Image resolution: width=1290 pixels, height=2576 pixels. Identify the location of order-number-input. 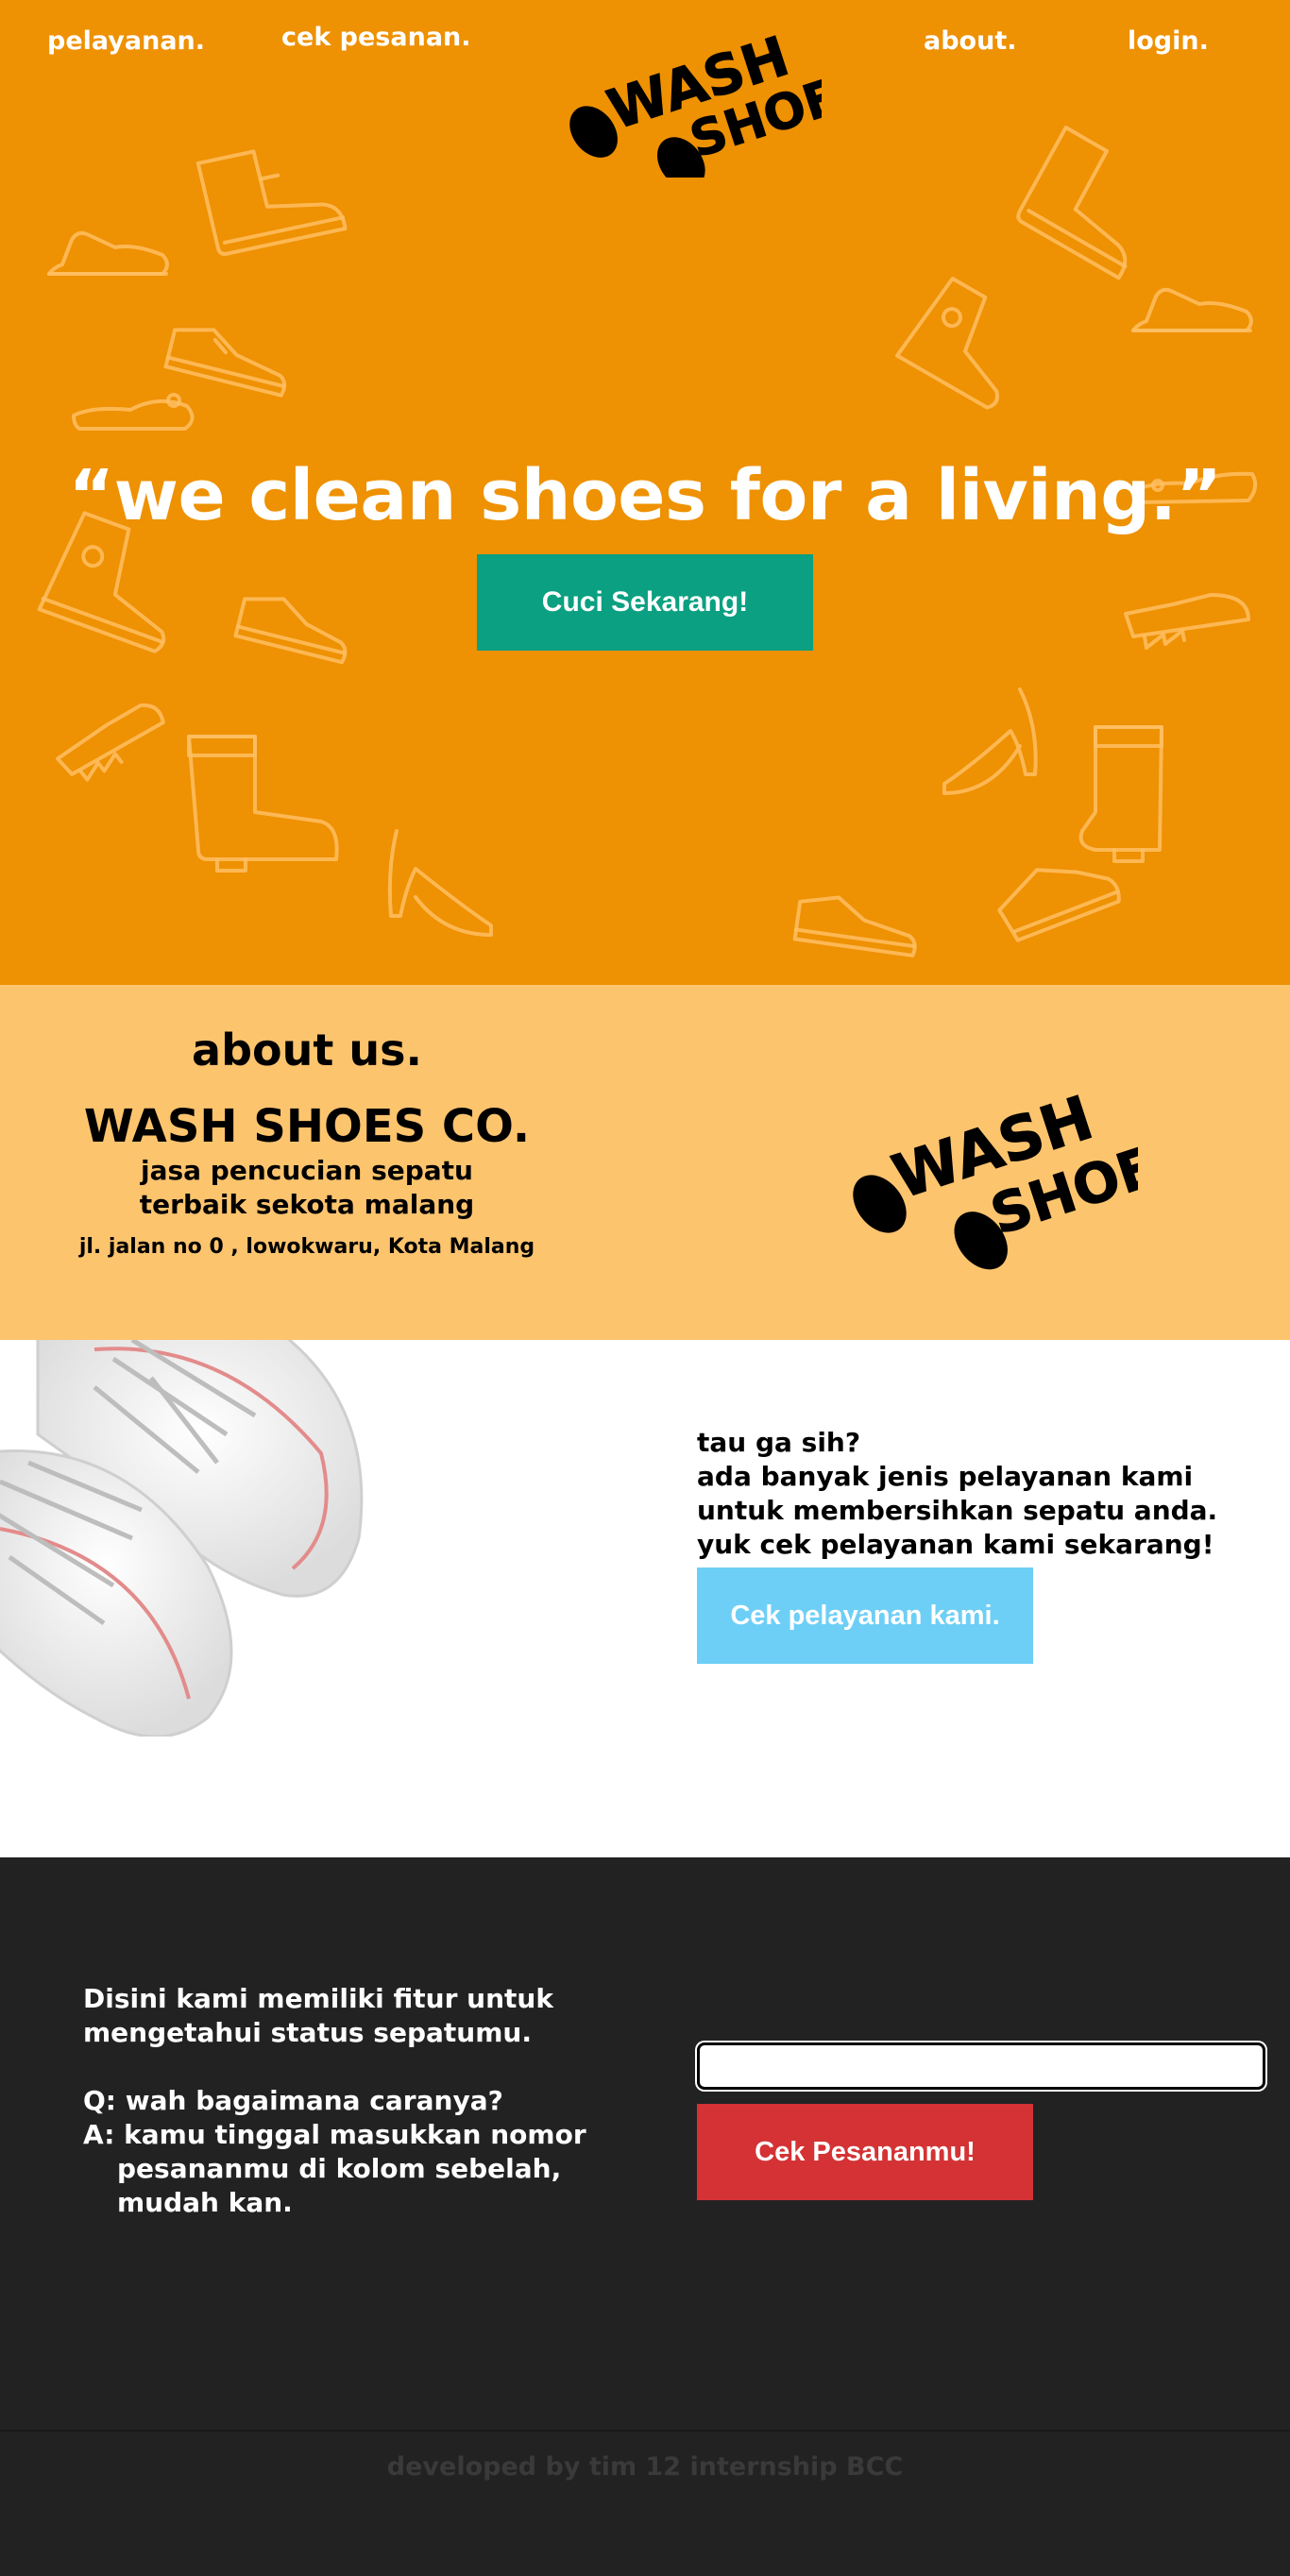
(981, 2066).